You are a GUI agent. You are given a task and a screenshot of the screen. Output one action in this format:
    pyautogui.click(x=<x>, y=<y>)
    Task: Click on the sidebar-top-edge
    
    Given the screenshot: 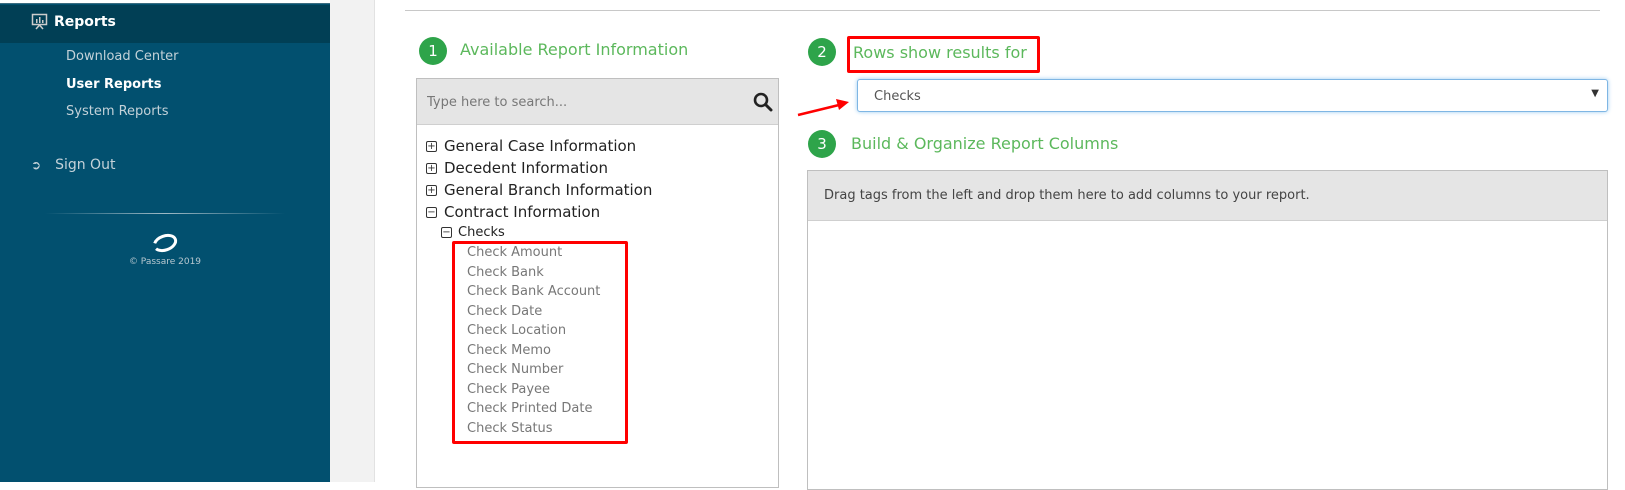 What is the action you would take?
    pyautogui.click(x=165, y=2)
    